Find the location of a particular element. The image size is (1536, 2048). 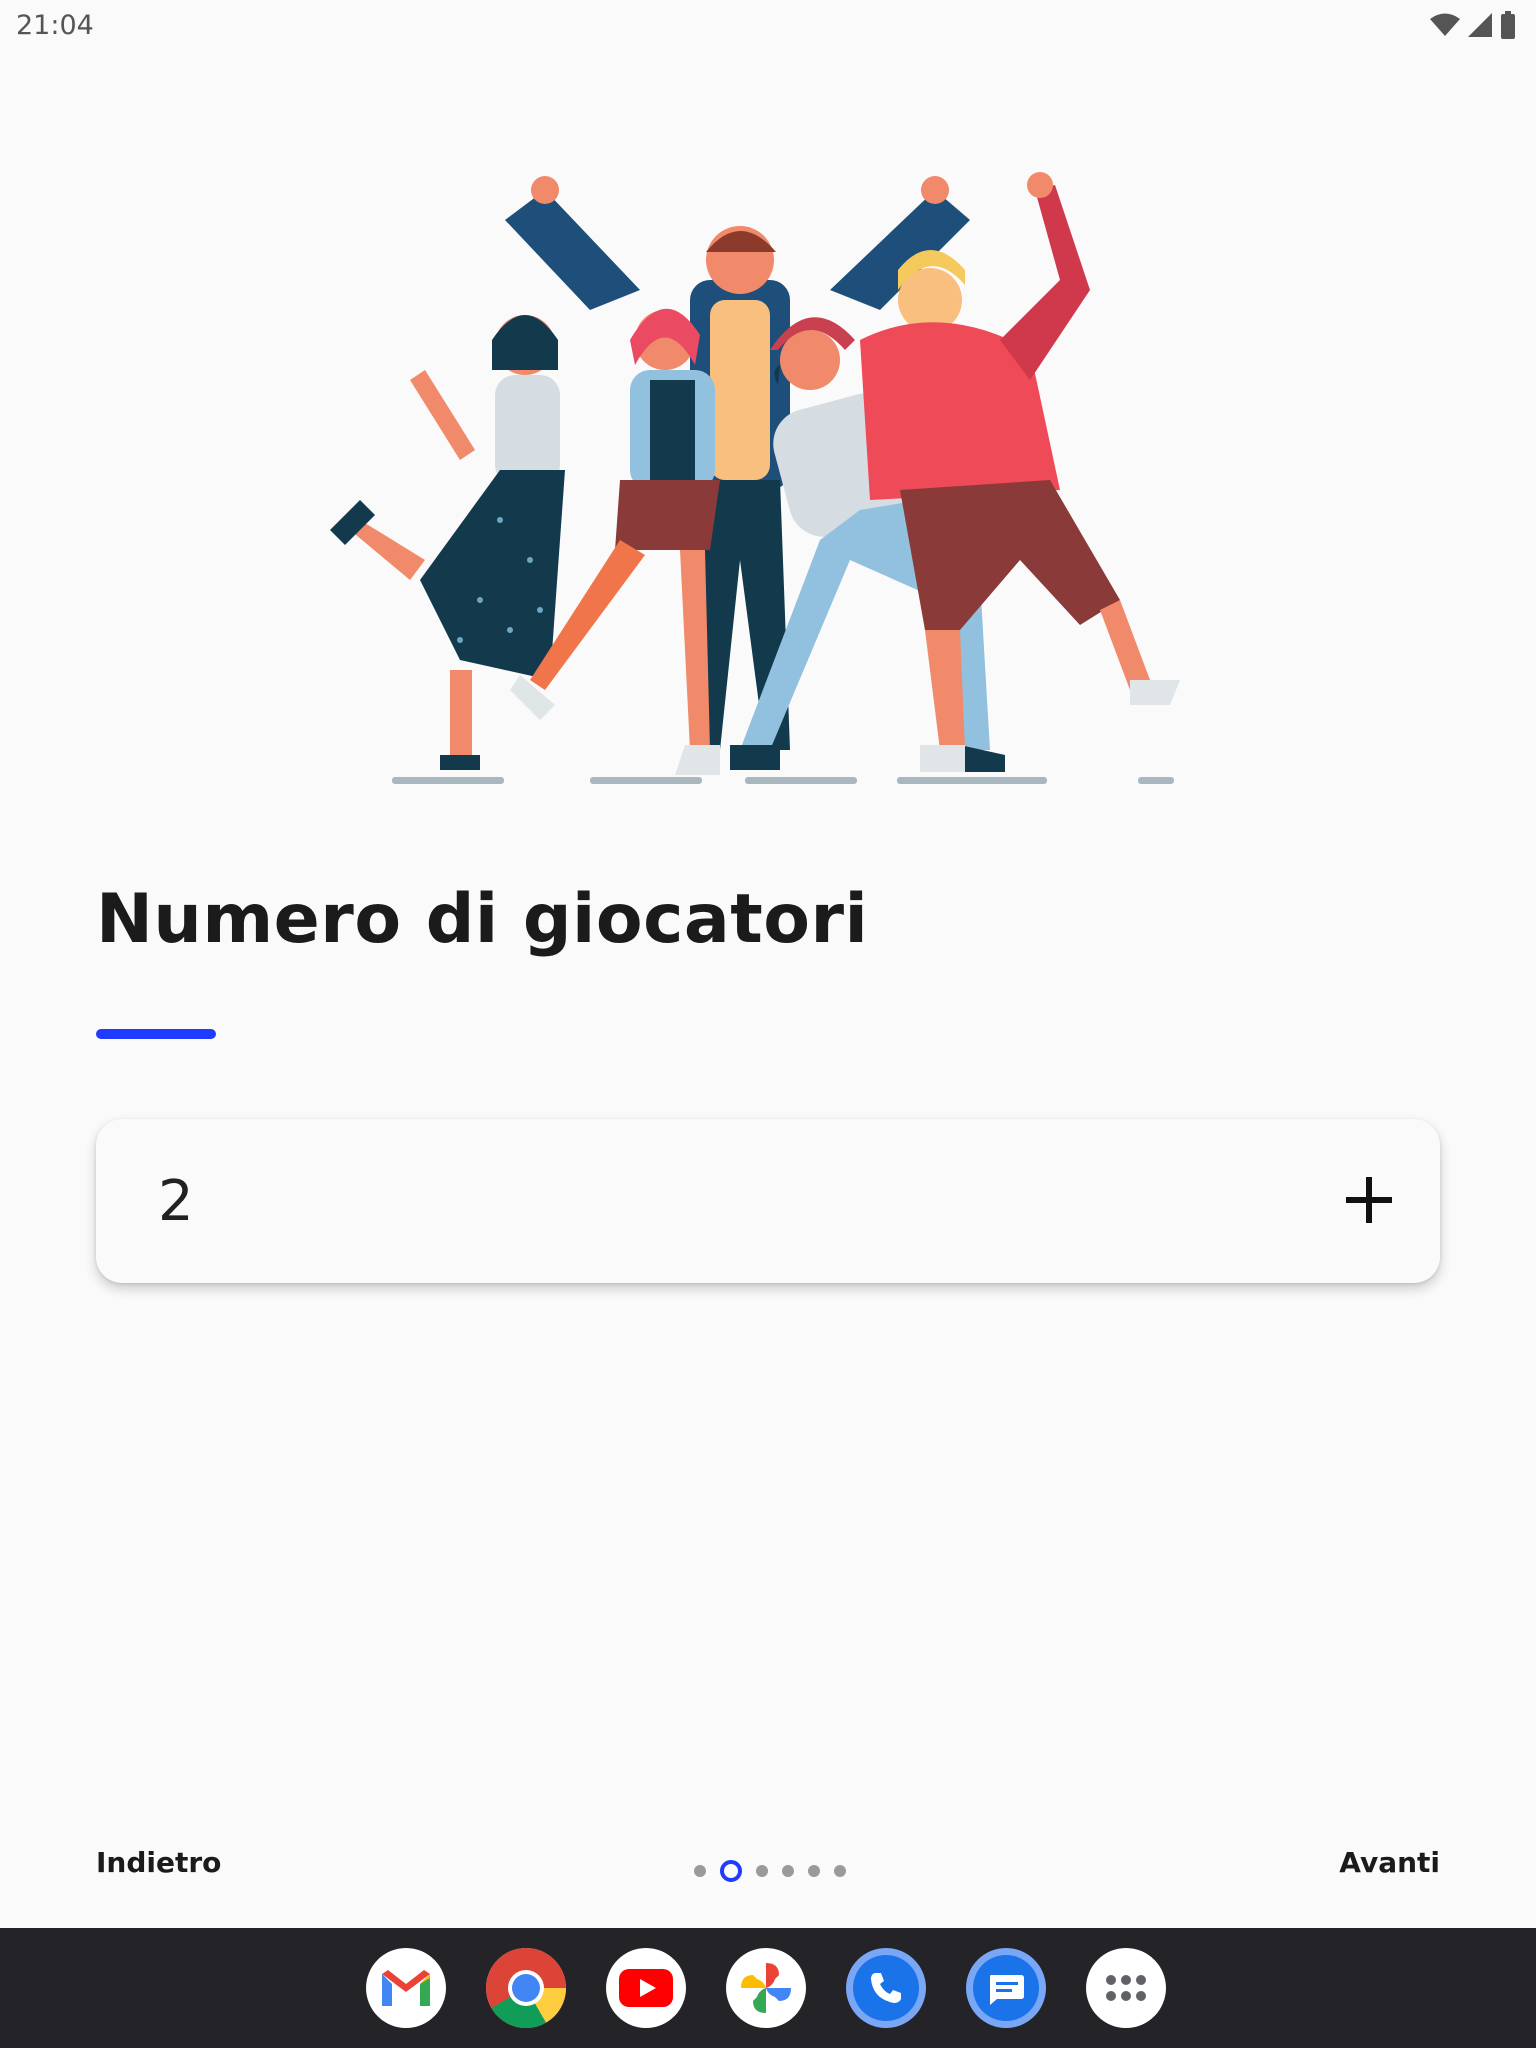

phone-icon is located at coordinates (886, 1988).